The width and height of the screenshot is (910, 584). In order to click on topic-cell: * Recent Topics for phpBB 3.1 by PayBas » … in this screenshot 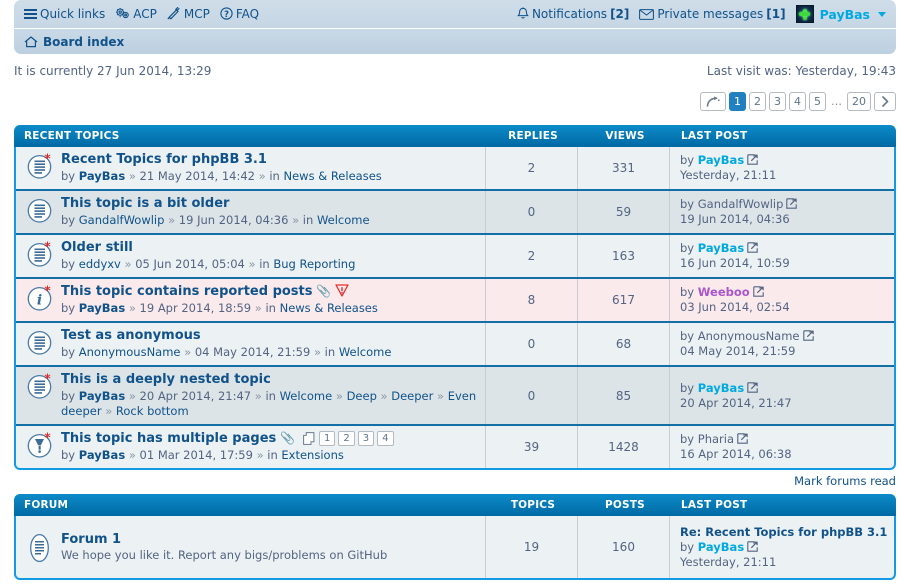, I will do `click(250, 168)`.